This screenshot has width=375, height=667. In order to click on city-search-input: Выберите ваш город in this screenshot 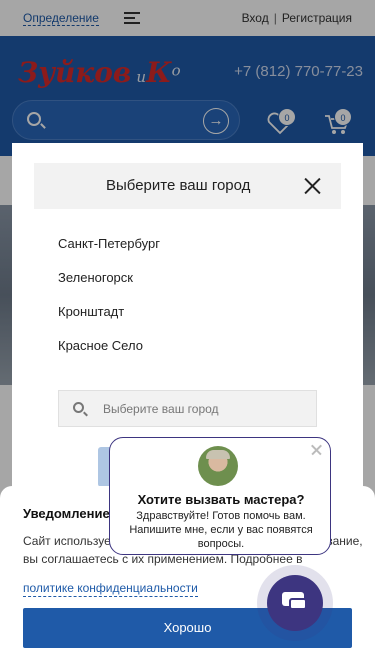, I will do `click(187, 408)`.